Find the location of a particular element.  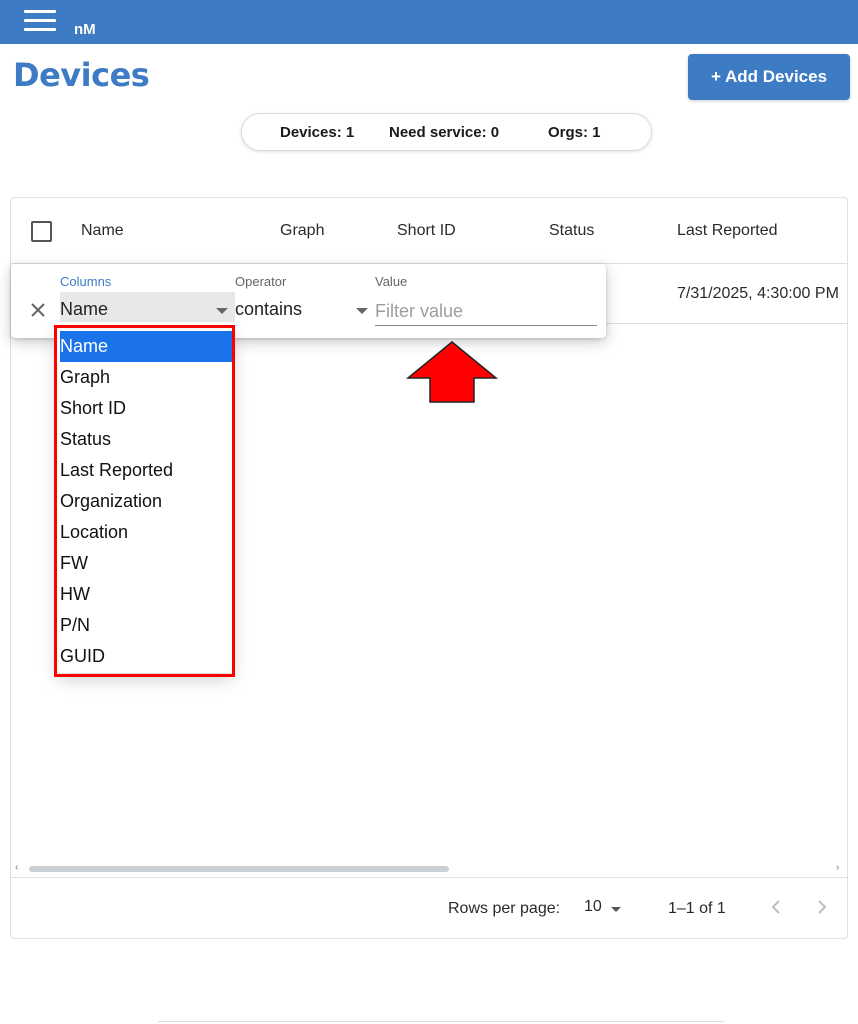

need-service-count: Need service: 0 is located at coordinates (444, 132).